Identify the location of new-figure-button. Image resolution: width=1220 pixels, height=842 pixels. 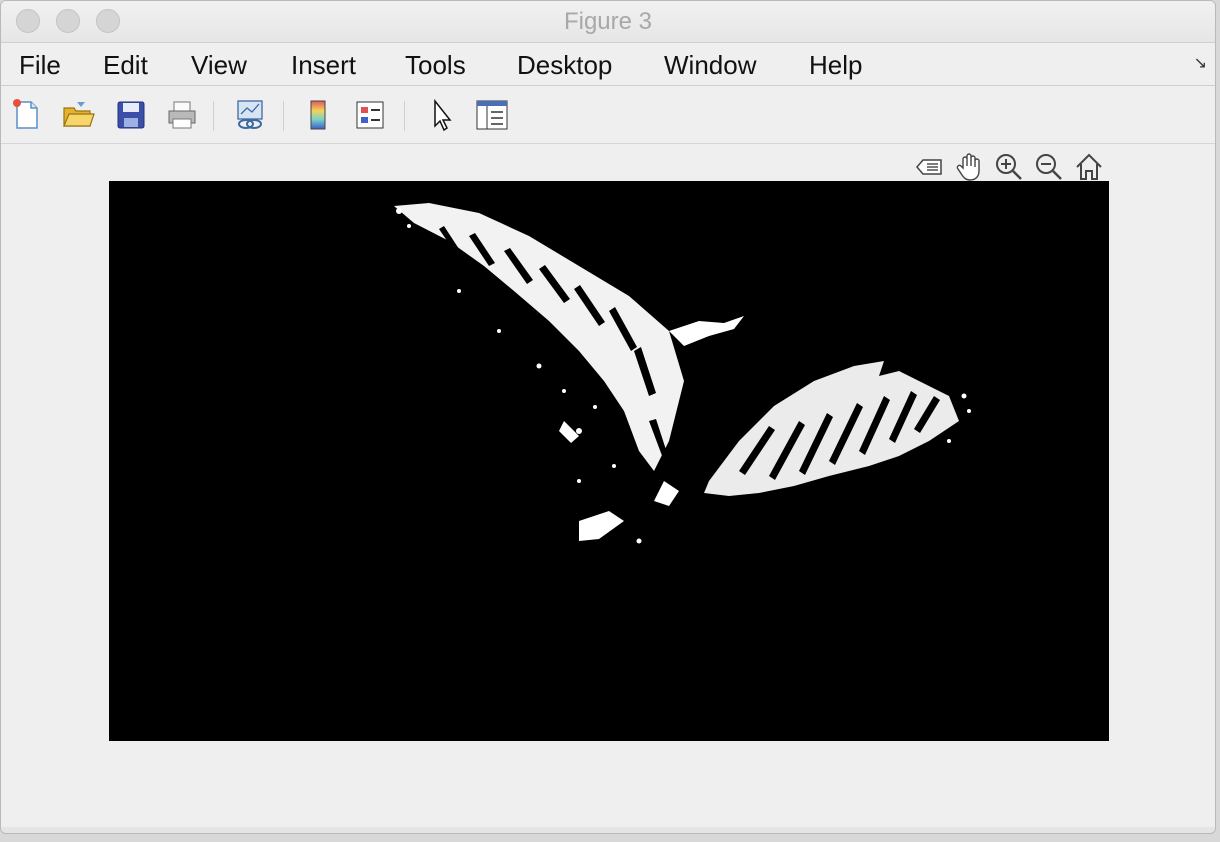
(27, 115).